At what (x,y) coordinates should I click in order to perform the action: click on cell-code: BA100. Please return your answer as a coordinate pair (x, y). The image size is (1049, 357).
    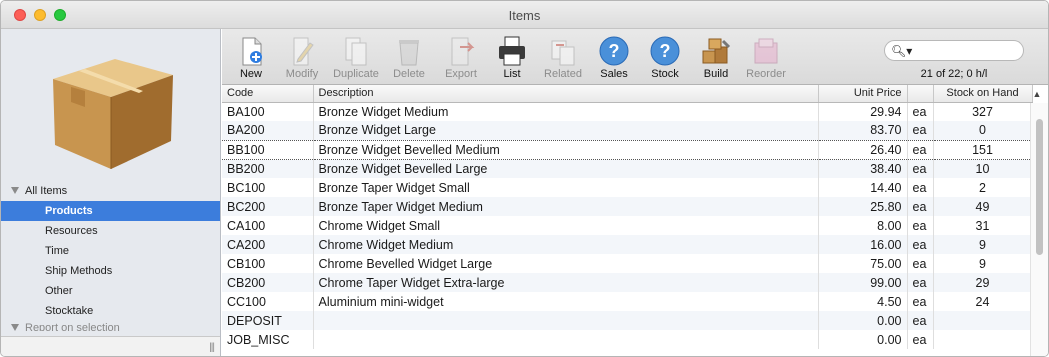
    Looking at the image, I should click on (268, 111).